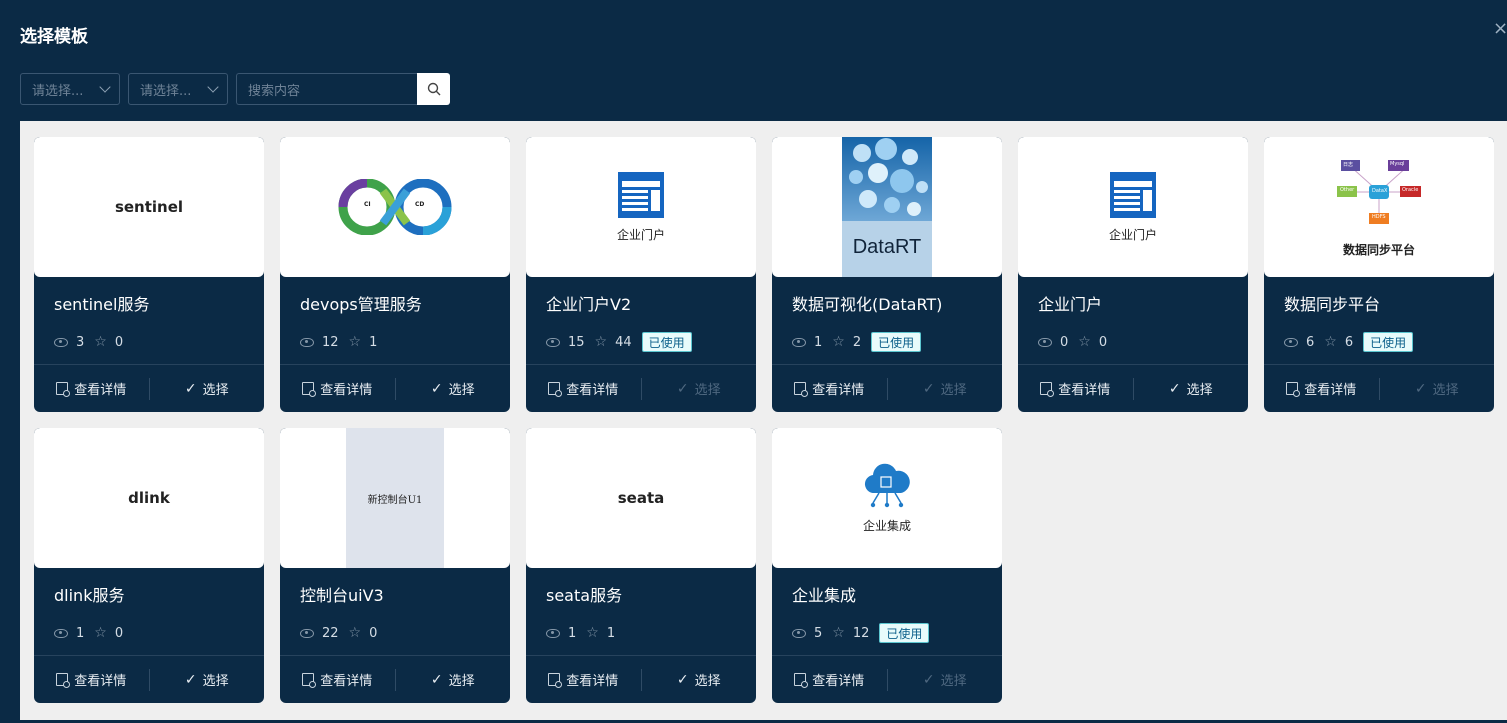 The height and width of the screenshot is (723, 1507). Describe the element at coordinates (887, 247) in the screenshot. I see `datart-label: DataRT` at that location.